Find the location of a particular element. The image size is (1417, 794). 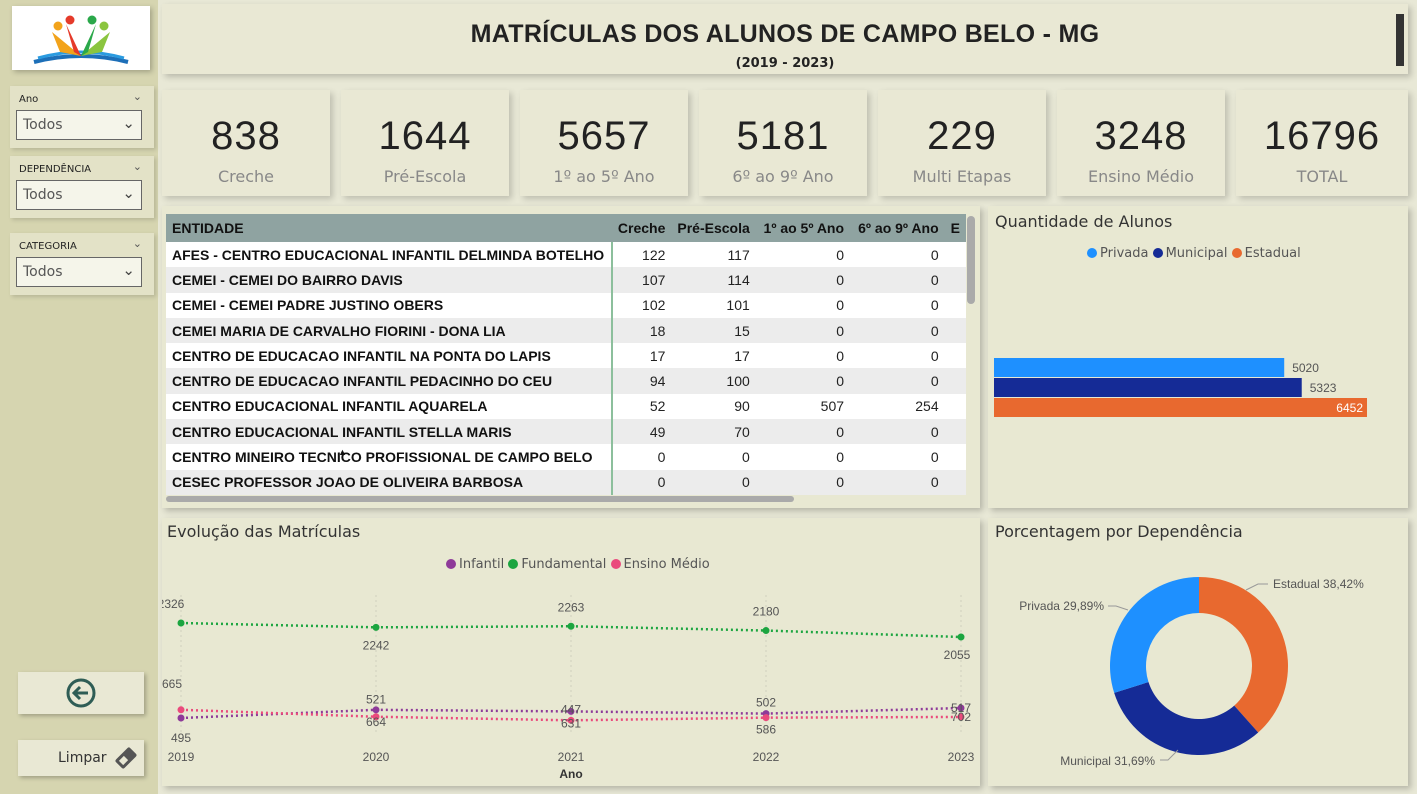

filter-dependencia: DEPENDÊNCIA ⌄ Todos ⌄ is located at coordinates (82, 187).